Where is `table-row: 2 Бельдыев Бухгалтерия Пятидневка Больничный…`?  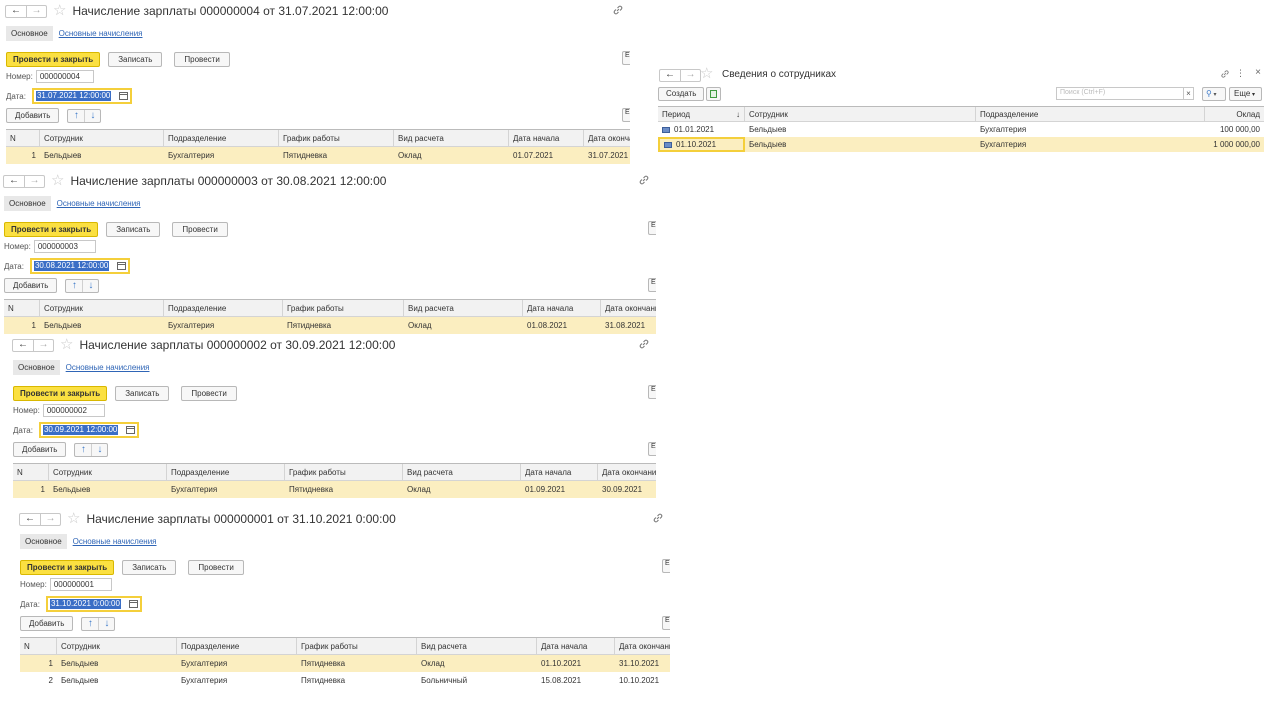
table-row: 2 Бельдыев Бухгалтерия Пятидневка Больничный… is located at coordinates (345, 680).